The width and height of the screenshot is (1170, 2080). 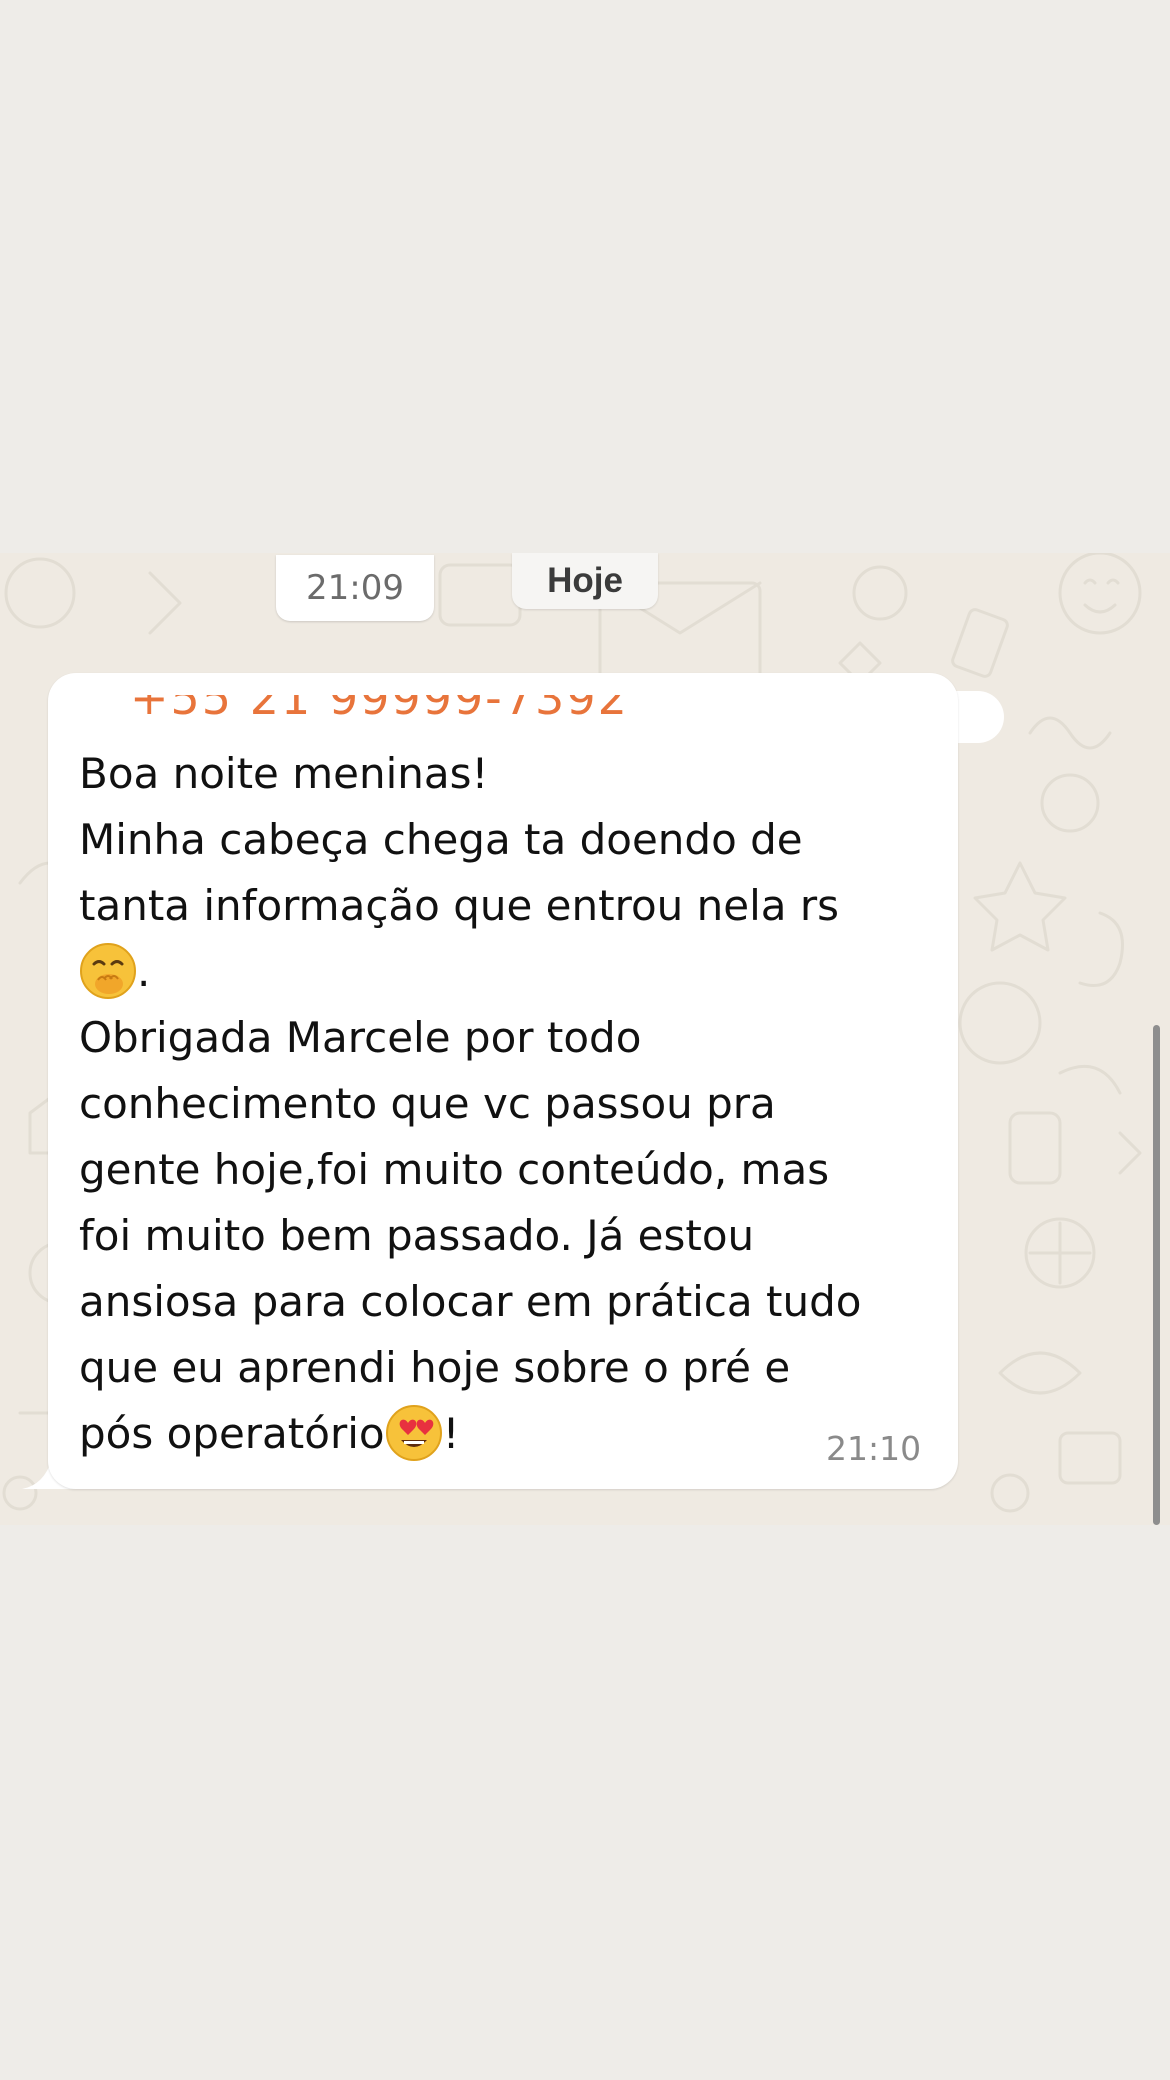 I want to click on message-line: conhecimento que vc passou pra, so click(x=427, y=1103).